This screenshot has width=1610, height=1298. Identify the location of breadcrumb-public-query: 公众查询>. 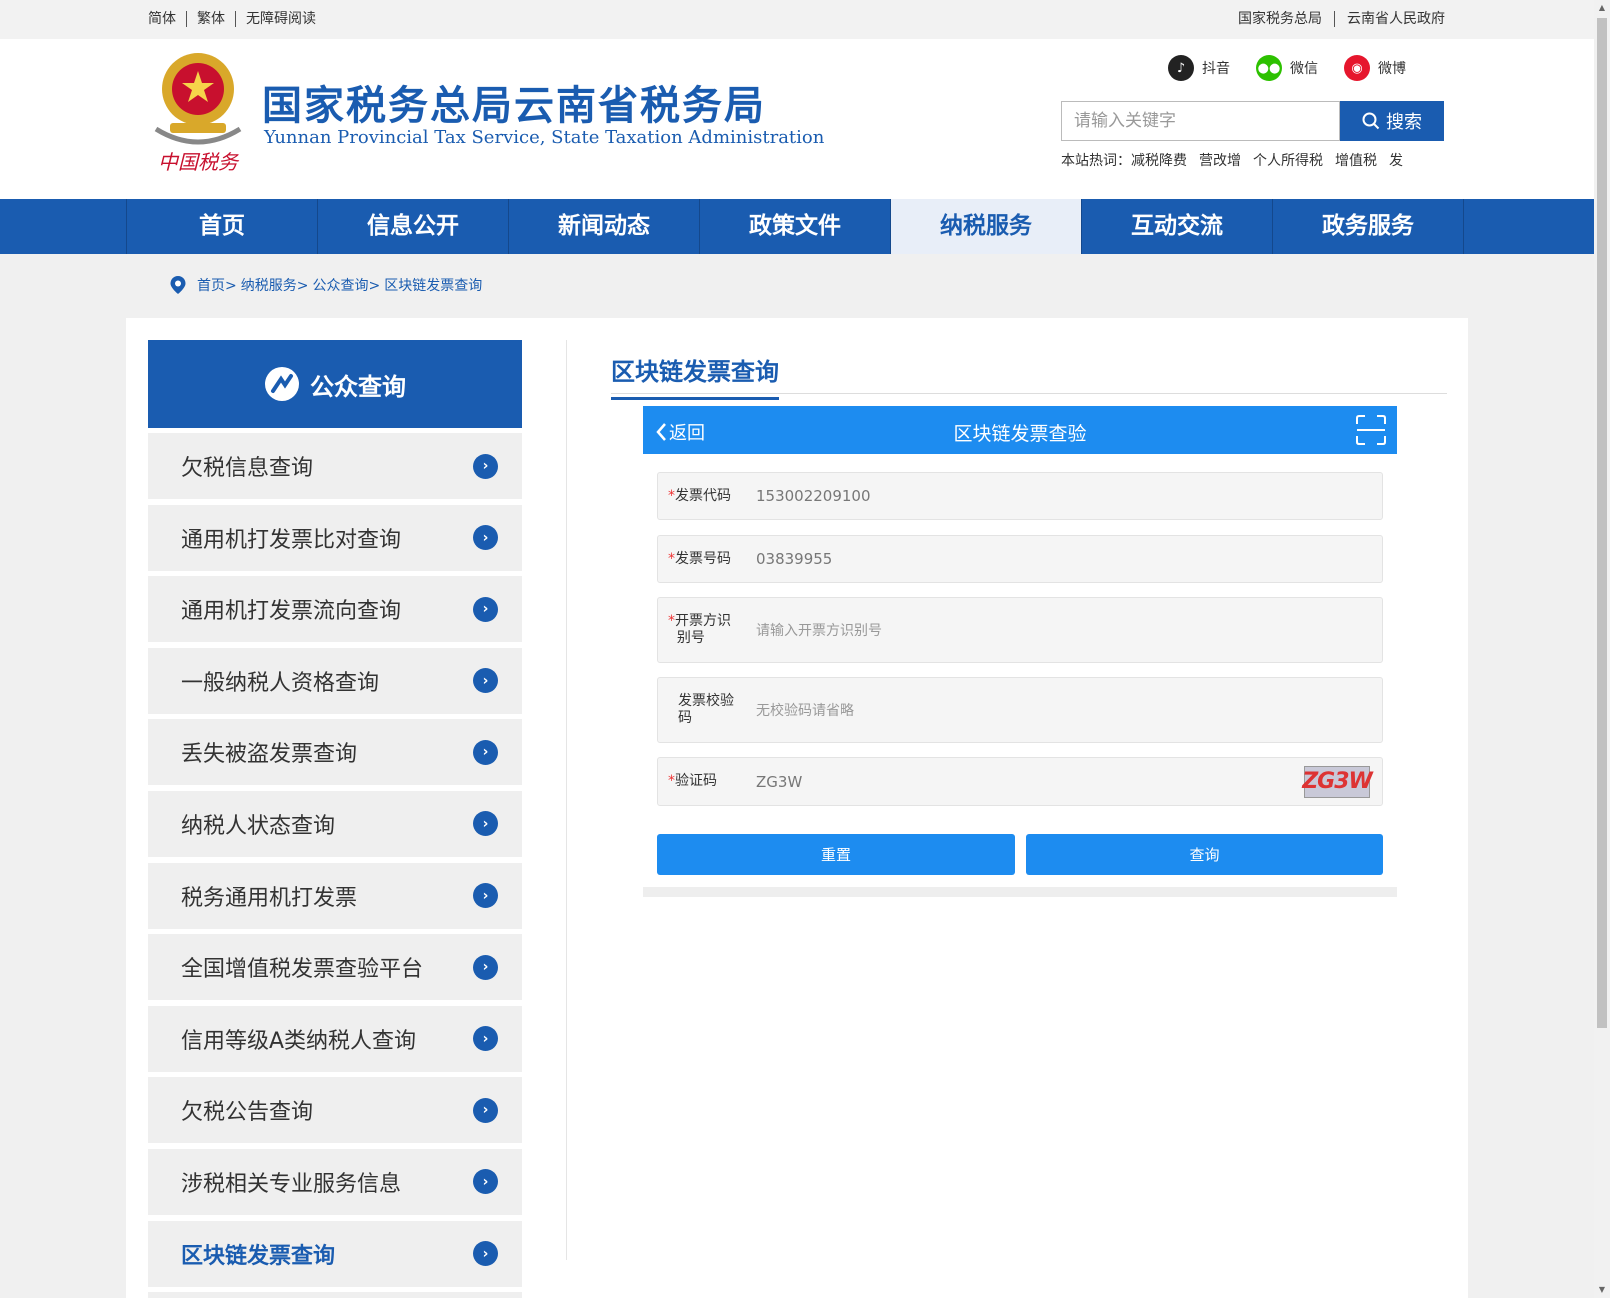
(346, 285).